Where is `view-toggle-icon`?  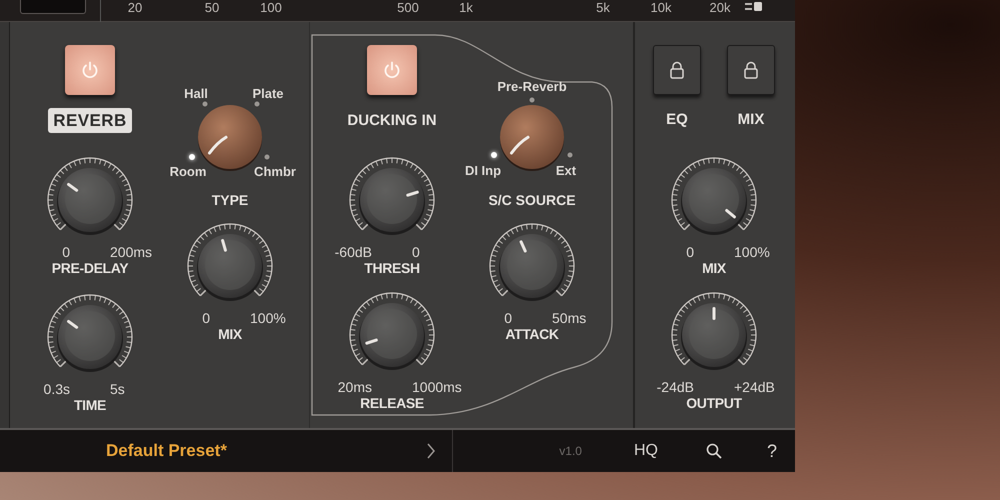
view-toggle-icon is located at coordinates (754, 7).